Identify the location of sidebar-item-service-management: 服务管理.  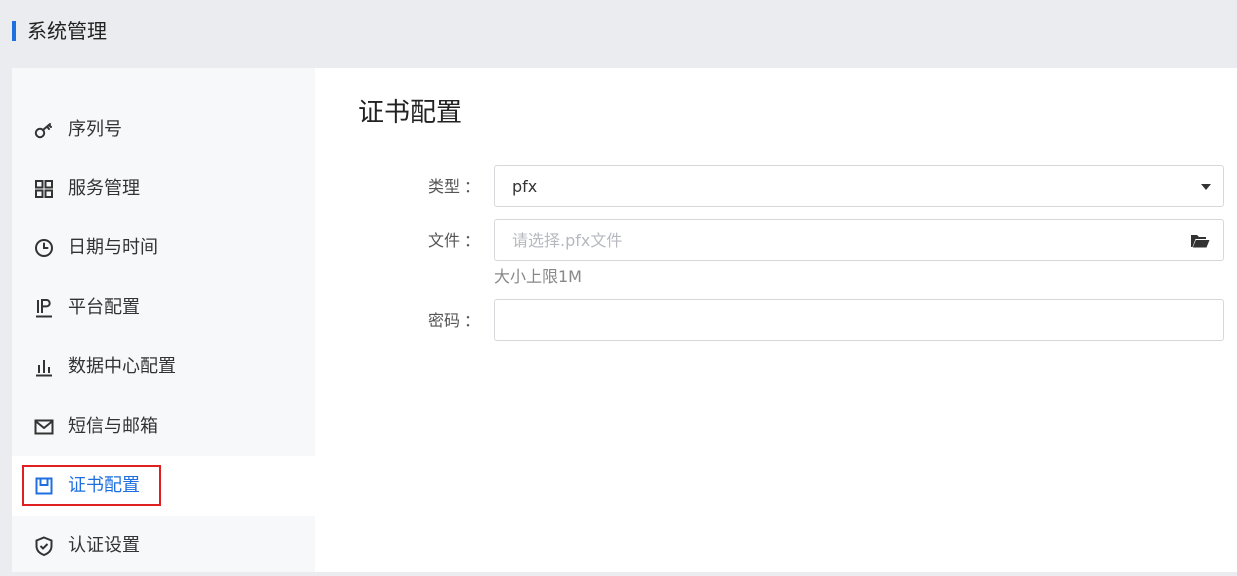
(163, 189).